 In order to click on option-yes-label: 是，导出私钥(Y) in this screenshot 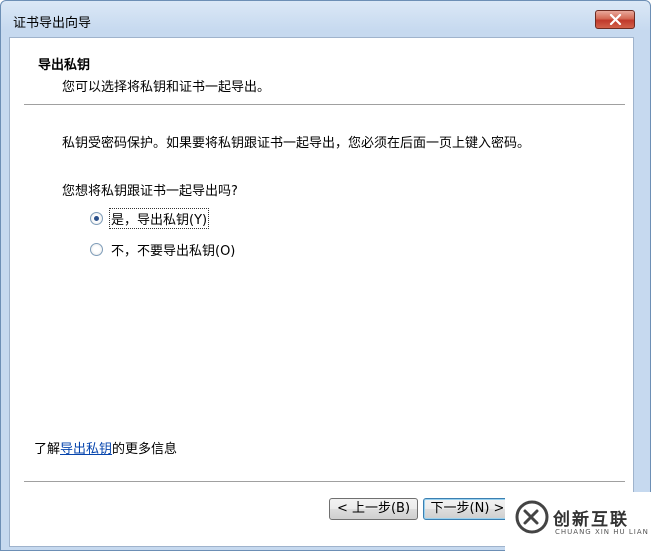, I will do `click(159, 218)`.